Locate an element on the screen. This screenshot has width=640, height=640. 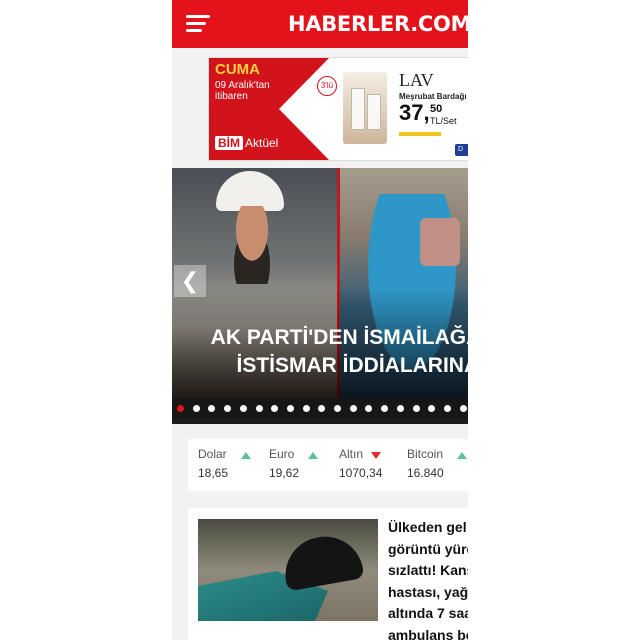
ad-price: 37, is located at coordinates (414, 112).